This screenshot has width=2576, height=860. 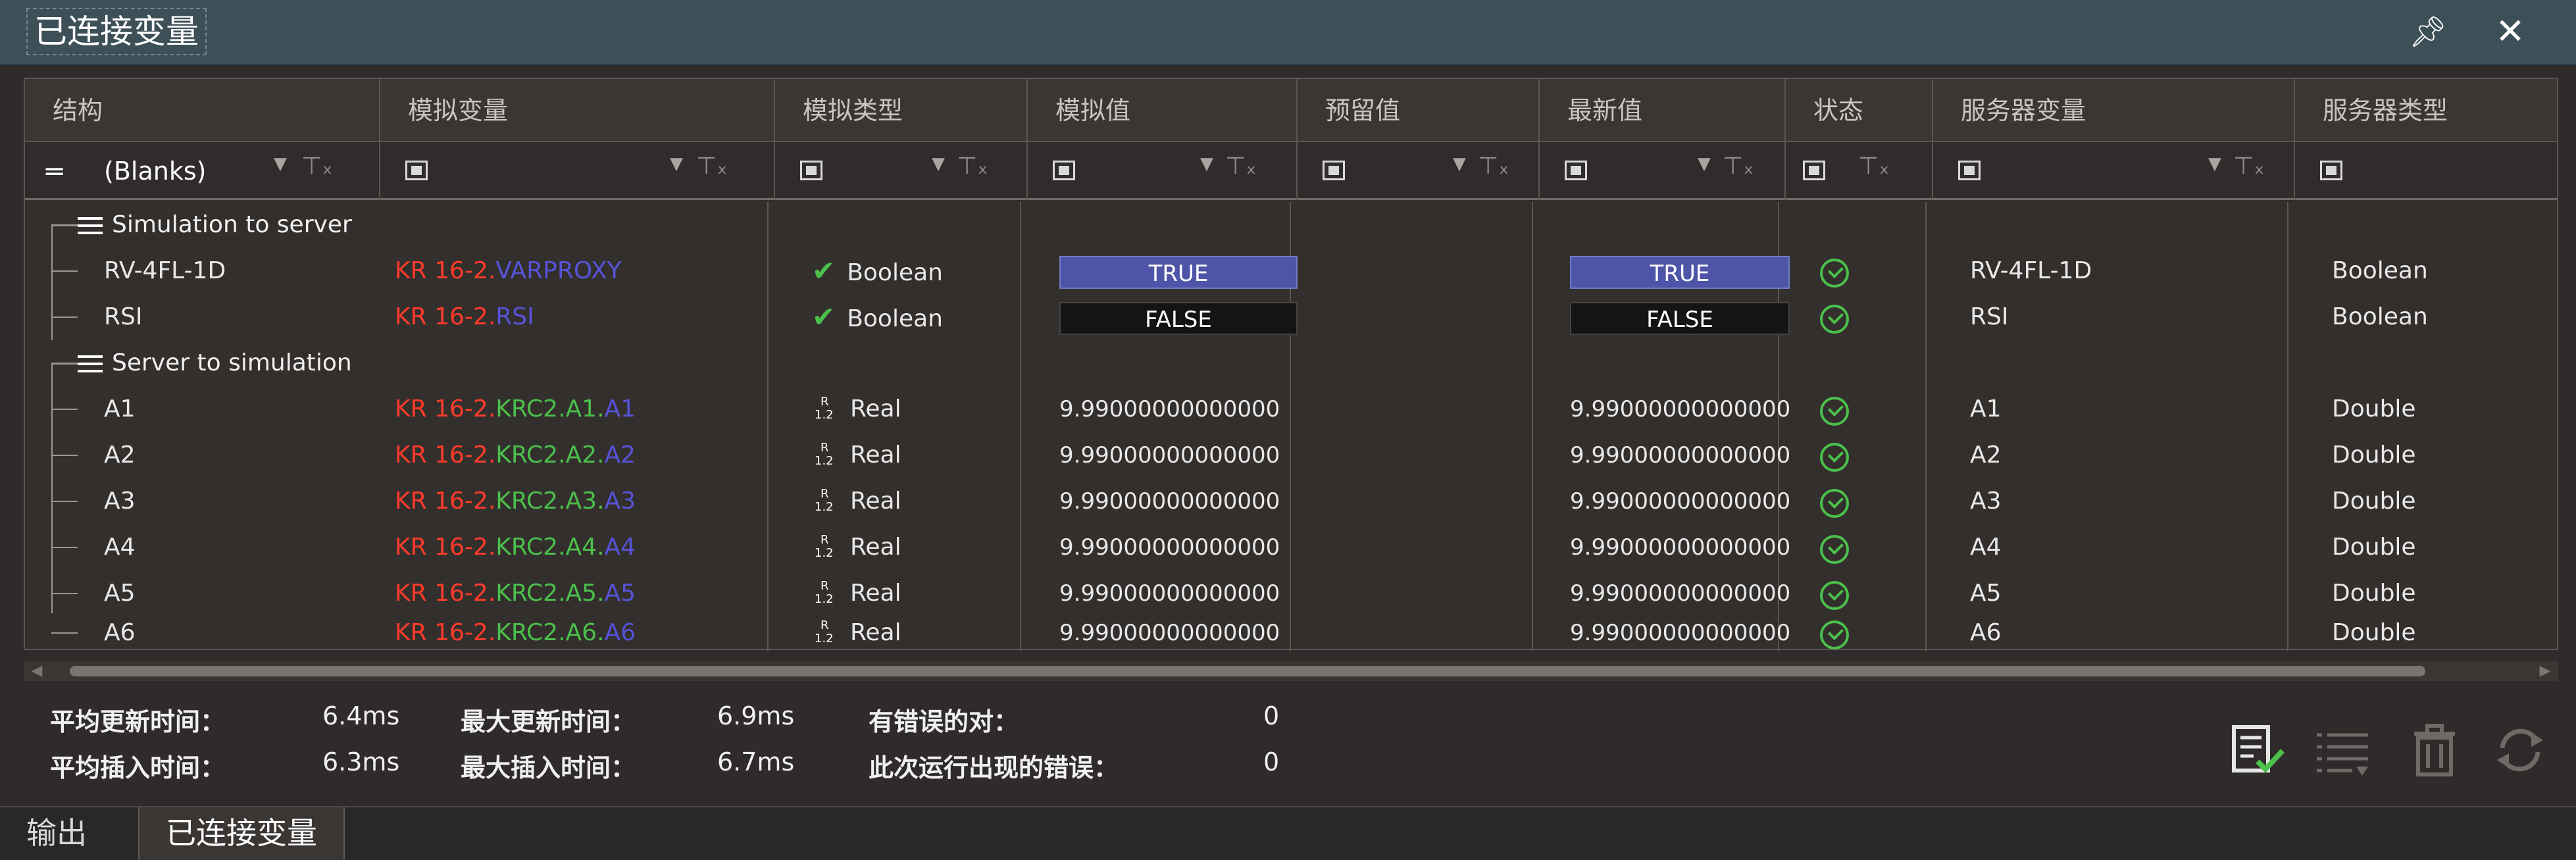 I want to click on tree-group-row: Server to simulation, so click(x=1291, y=363).